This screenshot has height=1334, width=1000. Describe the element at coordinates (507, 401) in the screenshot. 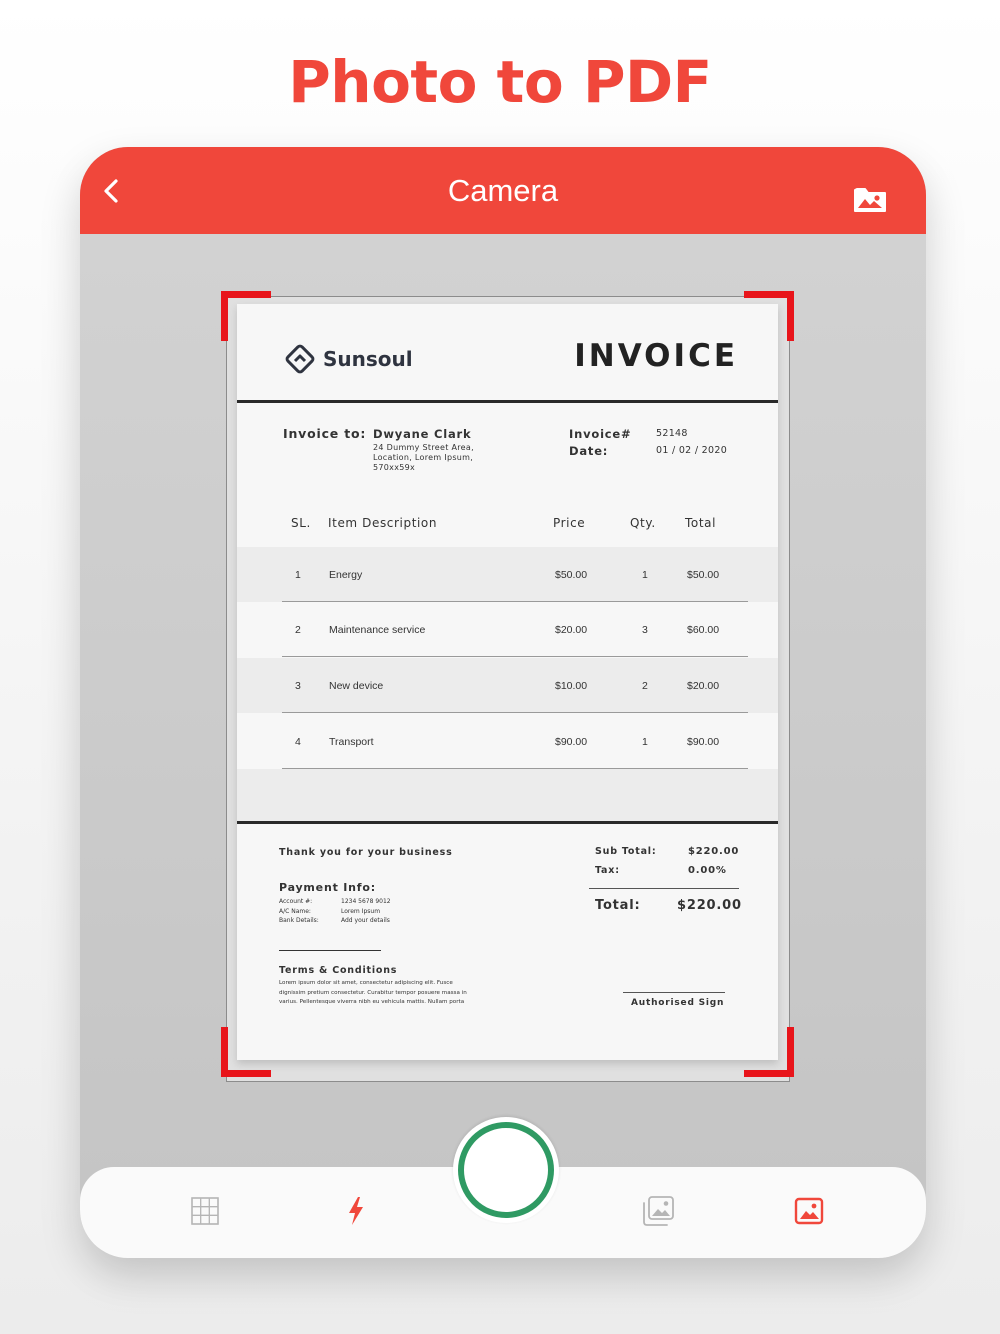

I see `header-divider` at that location.